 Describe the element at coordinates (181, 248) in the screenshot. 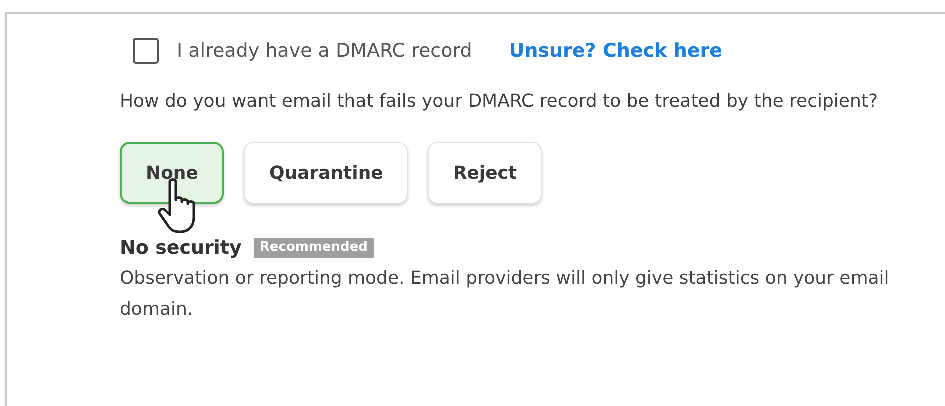

I see `policy-title: No security` at that location.